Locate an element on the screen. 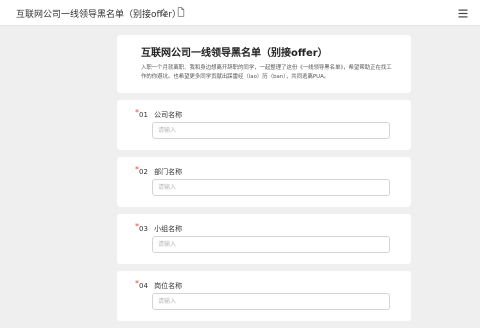 This screenshot has width=480, height=328. question-card: * 01 公司名称 is located at coordinates (264, 125).